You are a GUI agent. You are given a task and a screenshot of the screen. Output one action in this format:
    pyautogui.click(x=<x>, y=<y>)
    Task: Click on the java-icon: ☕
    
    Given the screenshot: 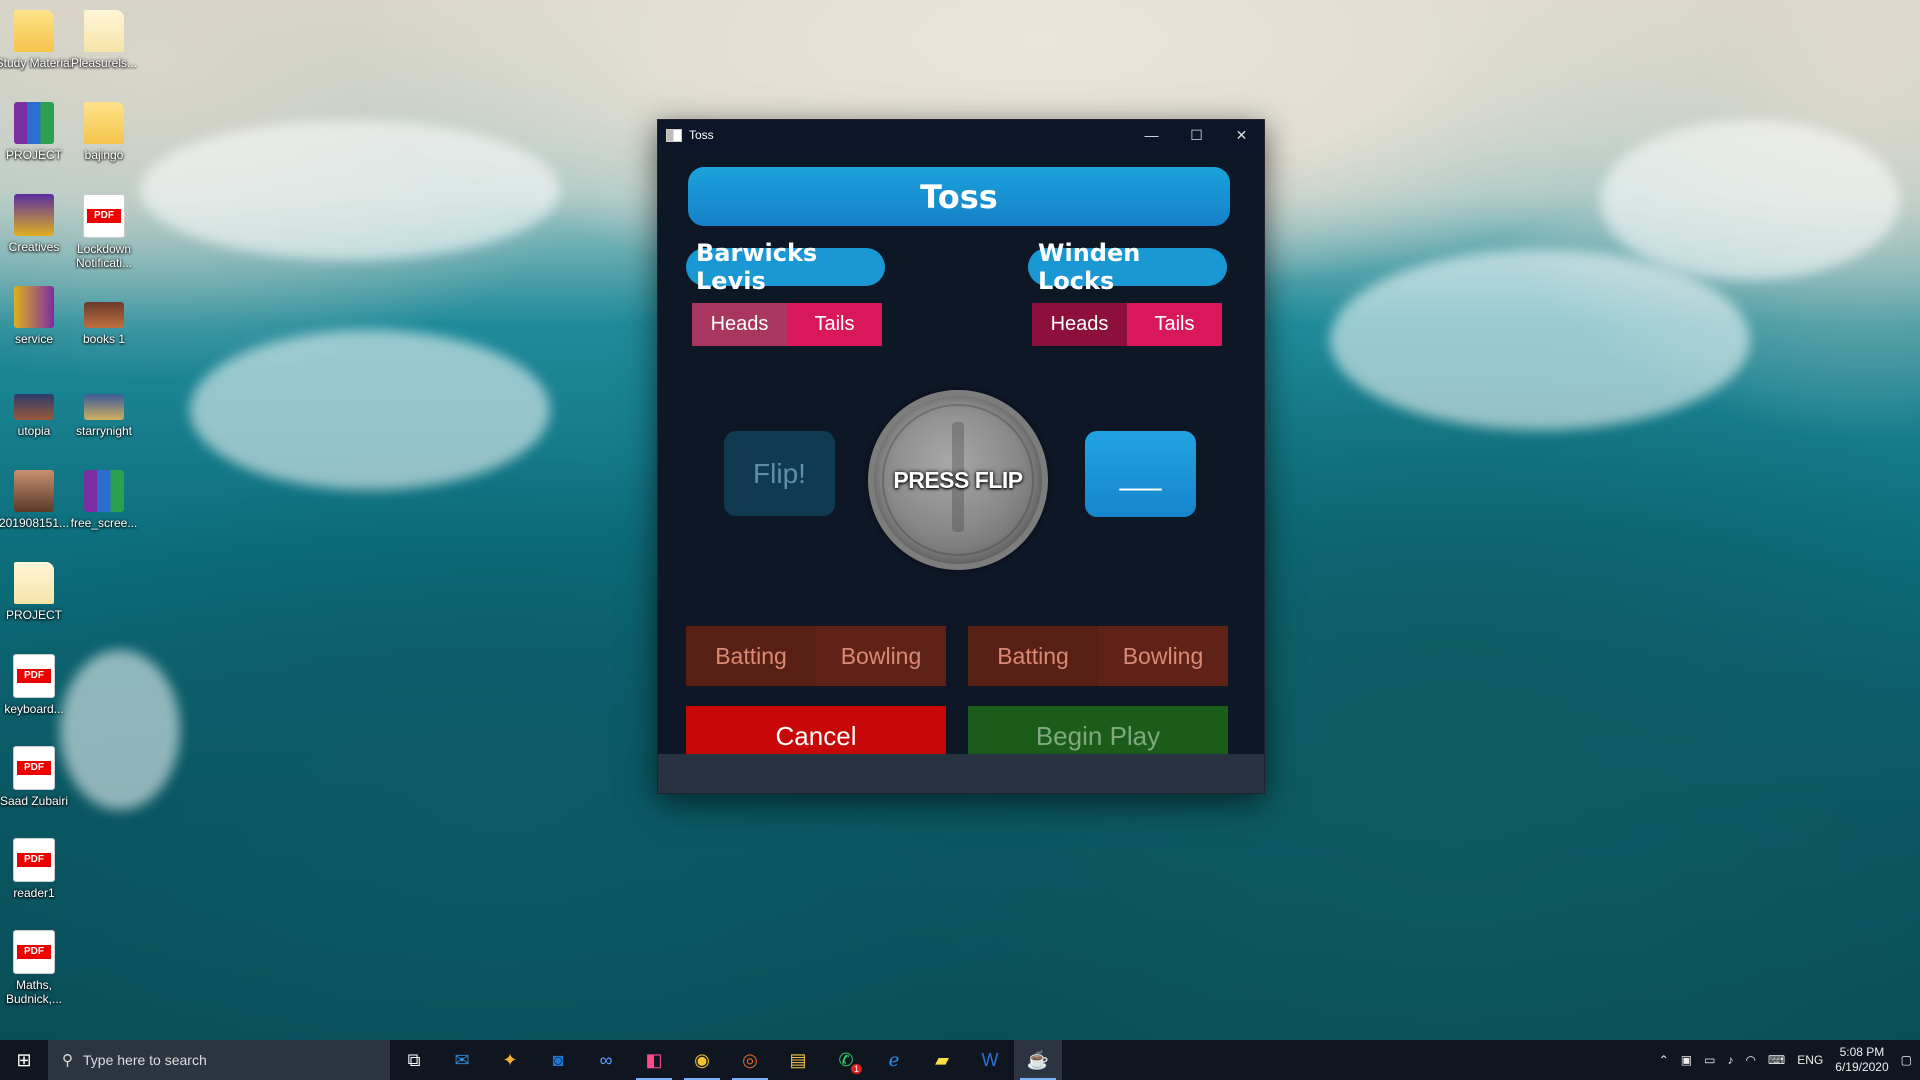 What is the action you would take?
    pyautogui.click(x=1038, y=1060)
    